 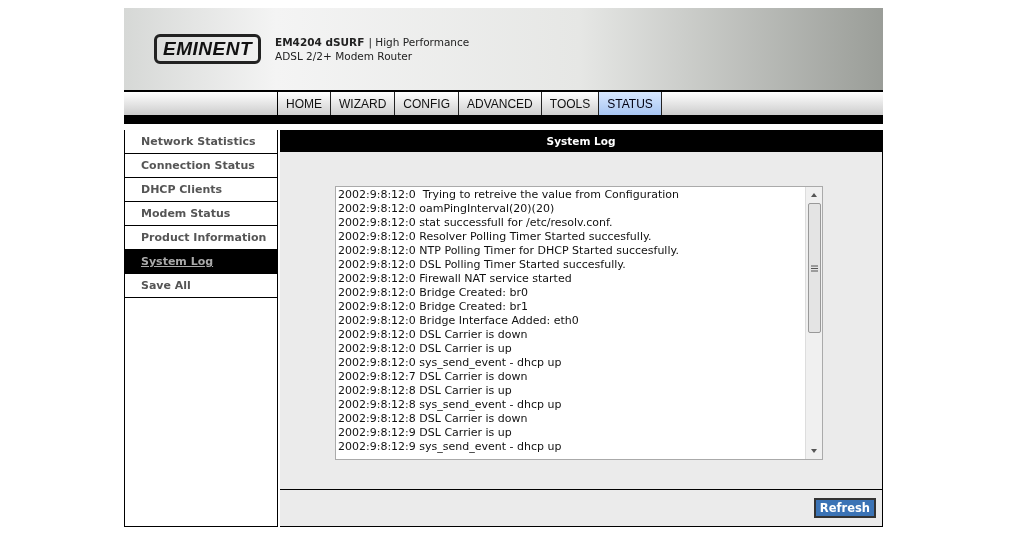 What do you see at coordinates (201, 142) in the screenshot?
I see `sidebar-item: Network Statistics` at bounding box center [201, 142].